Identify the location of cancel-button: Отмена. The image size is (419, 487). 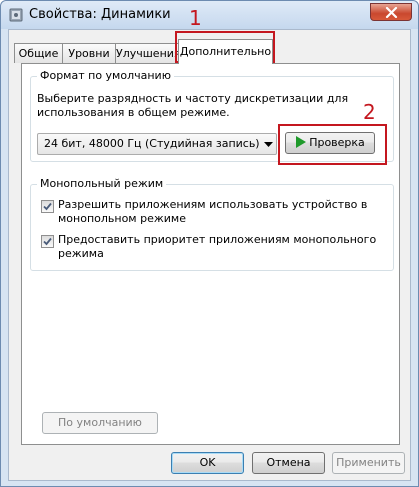
(288, 463).